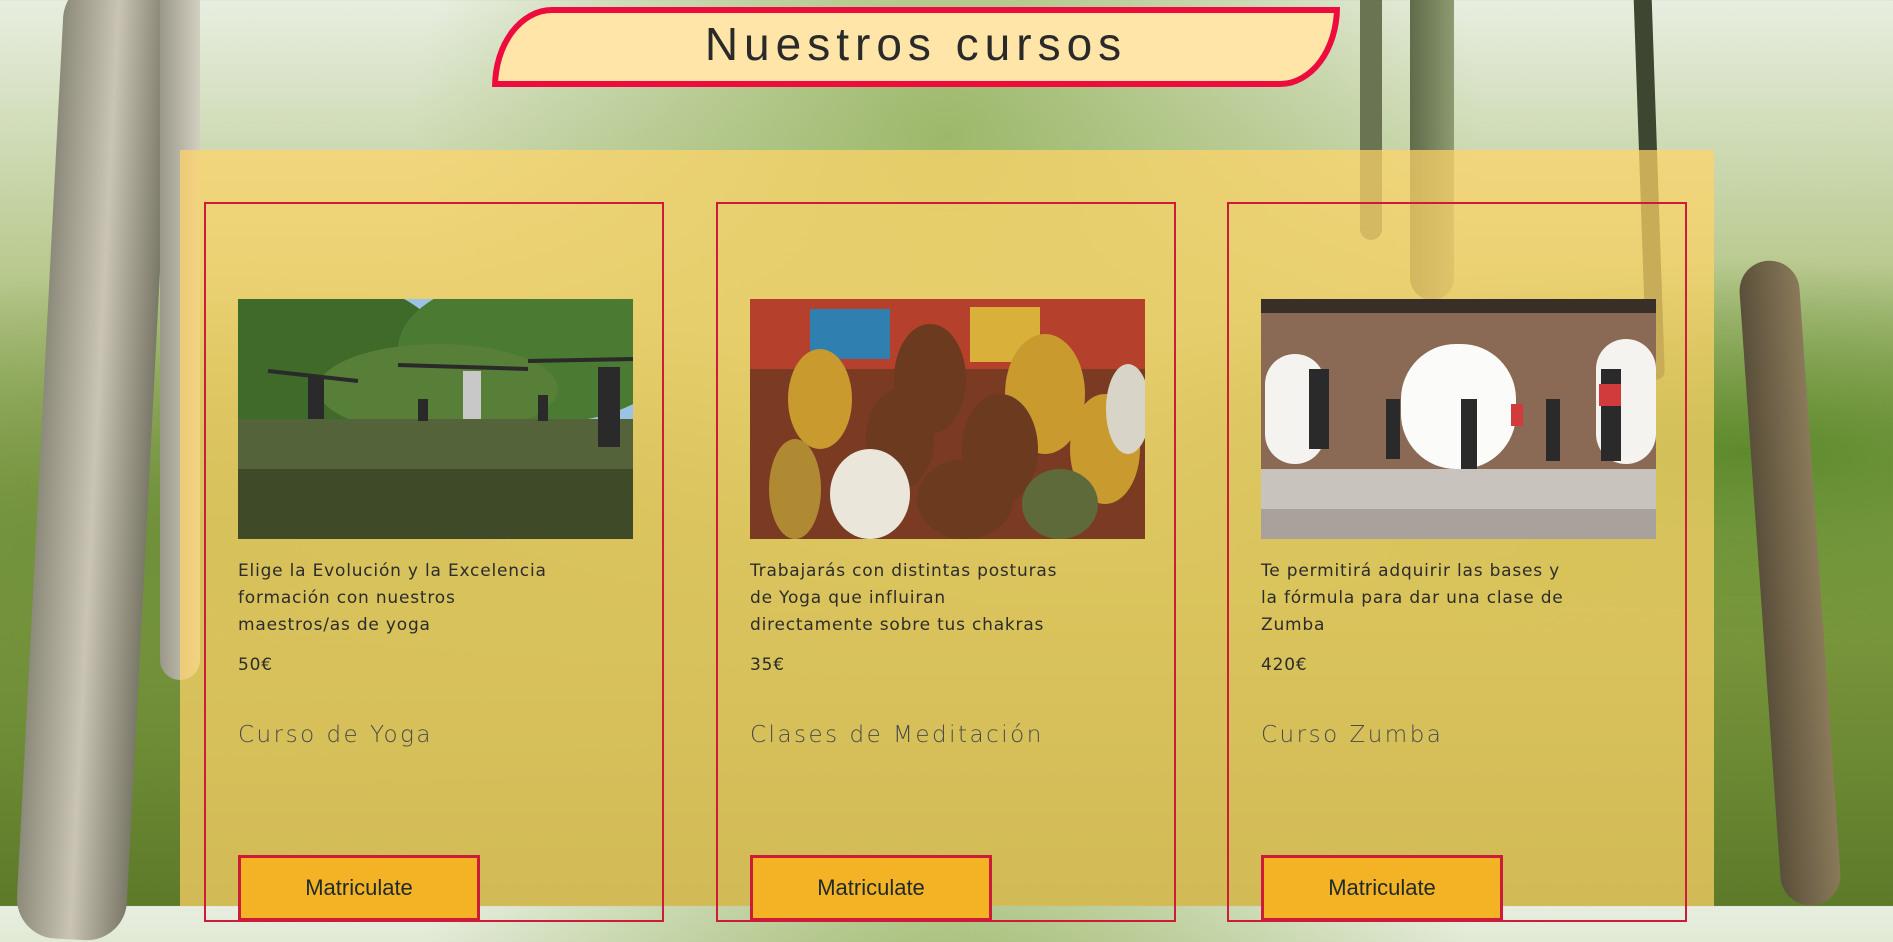 The width and height of the screenshot is (1893, 942). What do you see at coordinates (435, 419) in the screenshot?
I see `yoga-class-photo` at bounding box center [435, 419].